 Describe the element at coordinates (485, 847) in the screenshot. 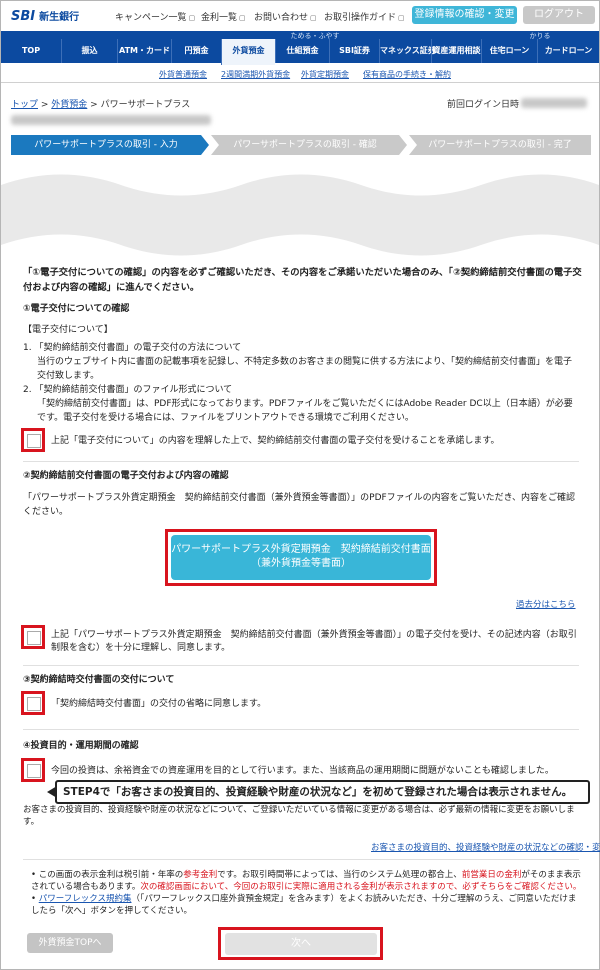

I see `investment-profile-link: お客さまの投資目的、投資経験や財産の状況などの確認・変更` at that location.